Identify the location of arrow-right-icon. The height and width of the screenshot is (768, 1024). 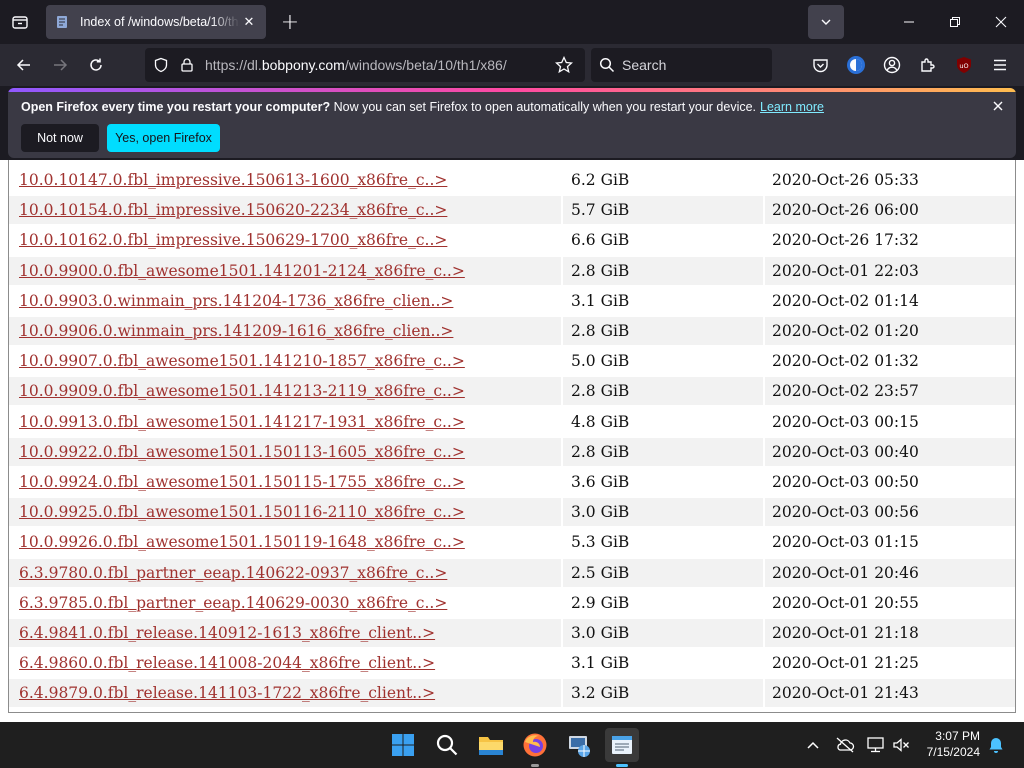
(61, 65).